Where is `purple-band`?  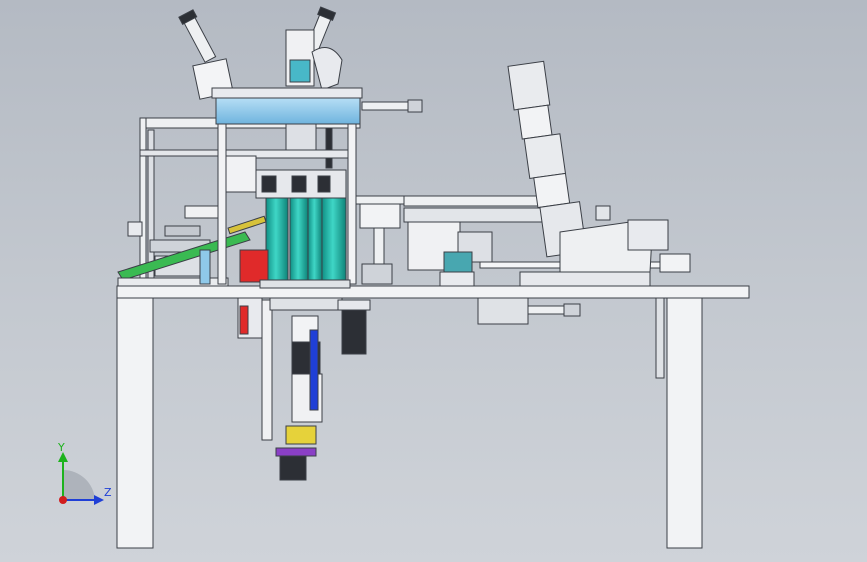 purple-band is located at coordinates (296, 452).